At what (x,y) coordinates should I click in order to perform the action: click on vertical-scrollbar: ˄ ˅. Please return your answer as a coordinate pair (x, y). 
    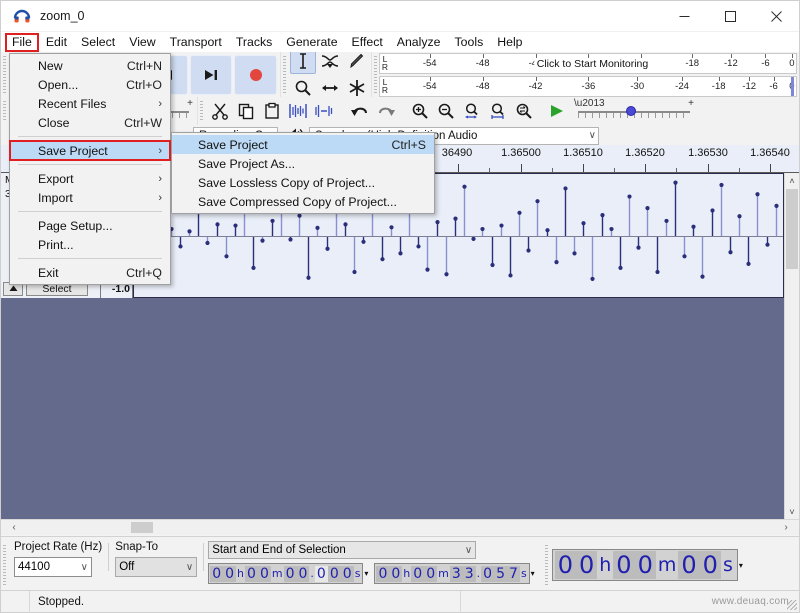
    Looking at the image, I should click on (791, 346).